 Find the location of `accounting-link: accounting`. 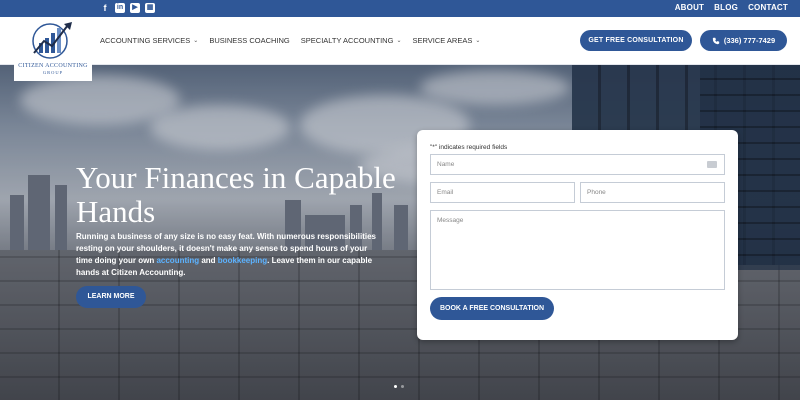

accounting-link: accounting is located at coordinates (177, 260).